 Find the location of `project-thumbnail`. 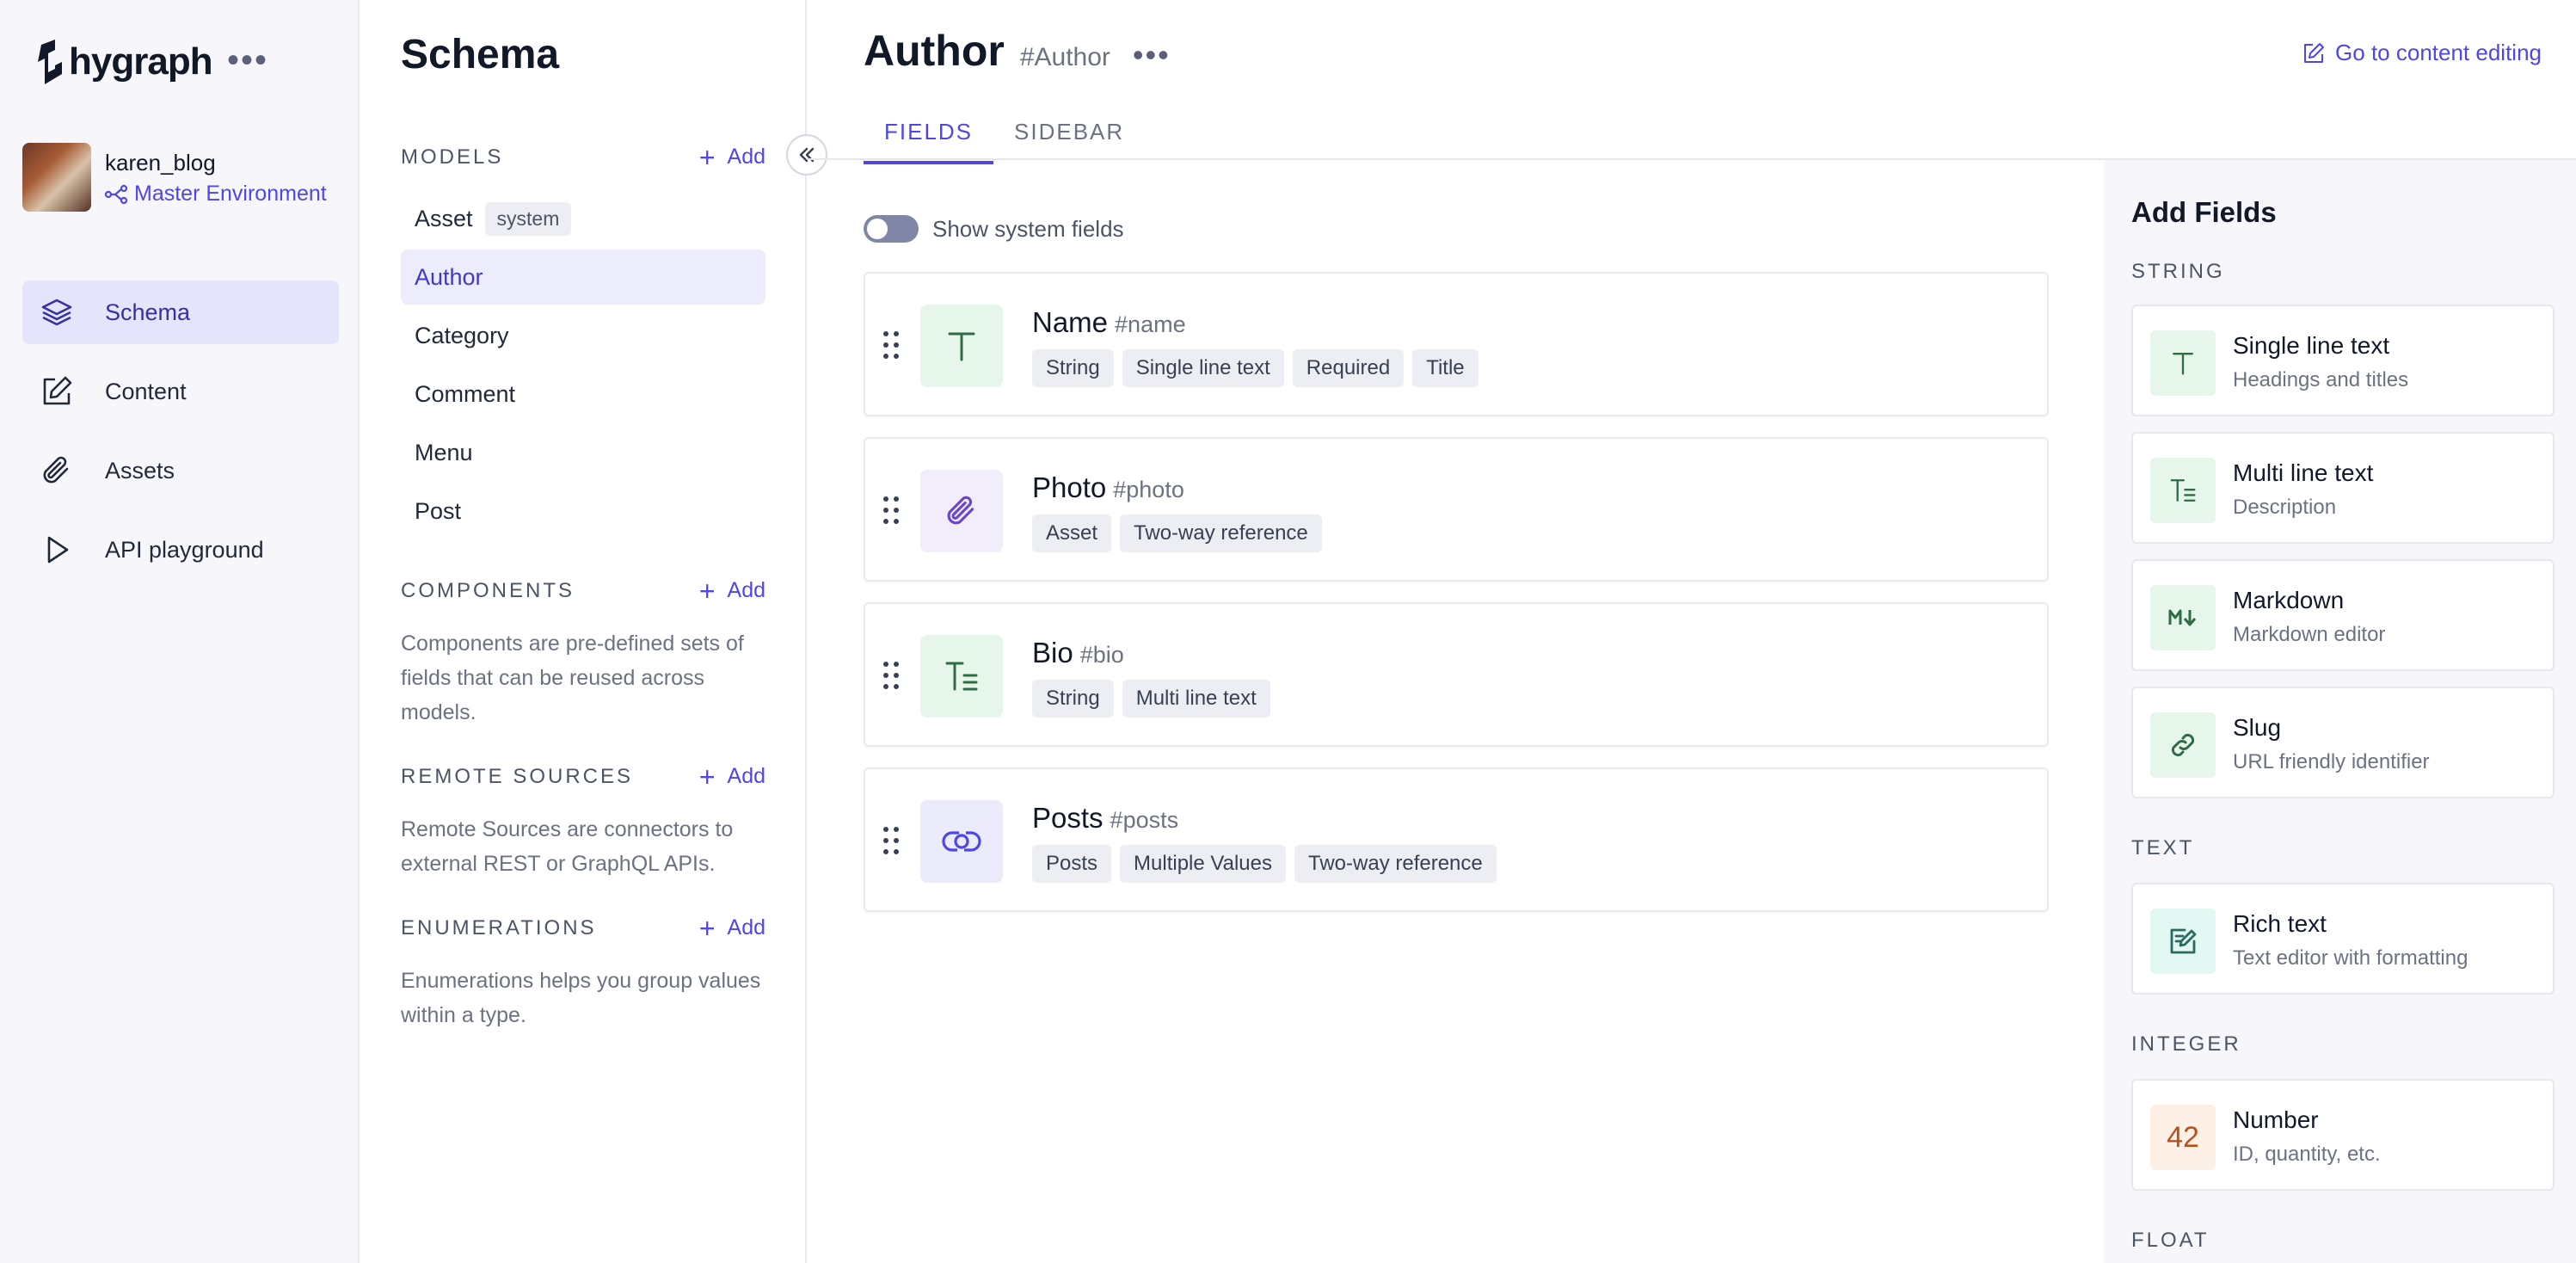

project-thumbnail is located at coordinates (56, 177).